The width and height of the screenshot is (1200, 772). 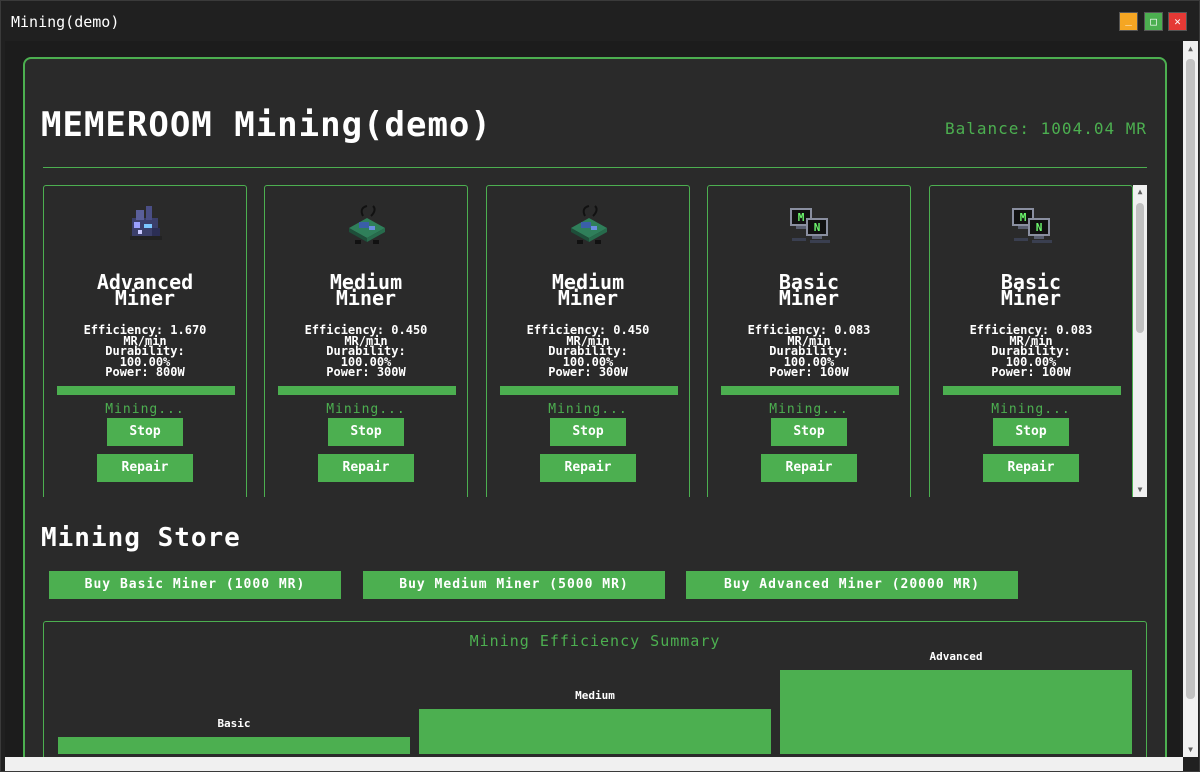 What do you see at coordinates (1140, 341) in the screenshot?
I see `miners-scrollbar: ▲ ▼` at bounding box center [1140, 341].